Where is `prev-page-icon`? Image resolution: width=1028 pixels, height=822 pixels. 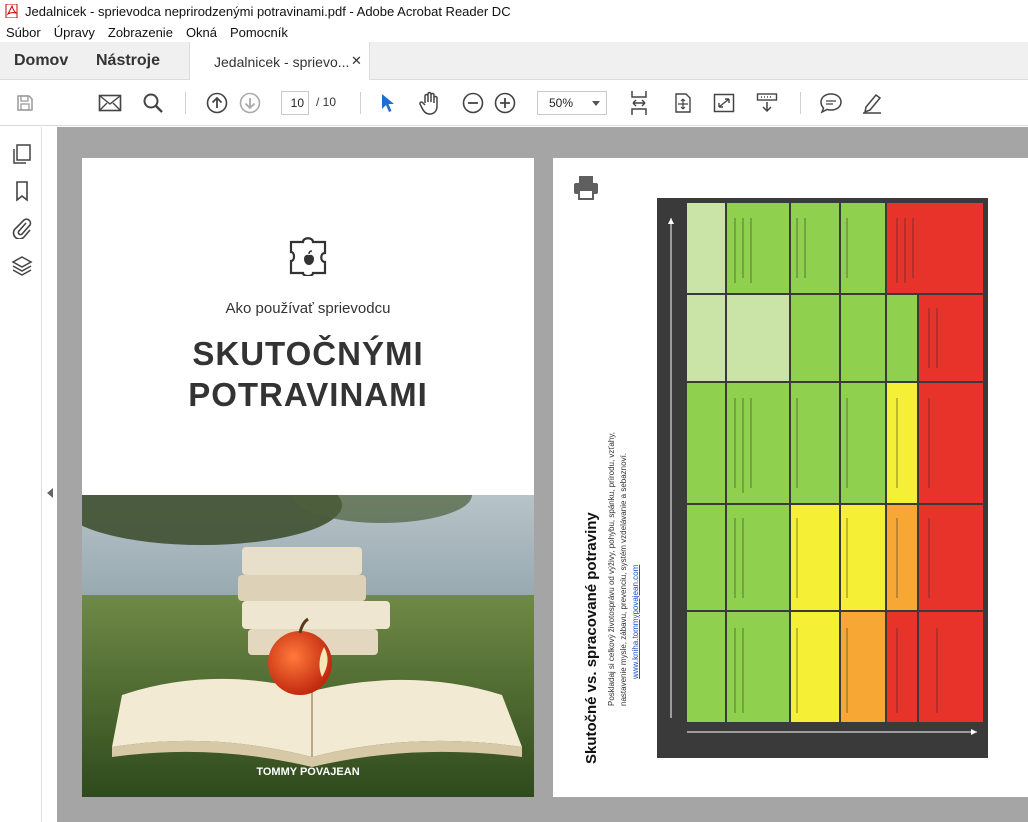 prev-page-icon is located at coordinates (217, 103).